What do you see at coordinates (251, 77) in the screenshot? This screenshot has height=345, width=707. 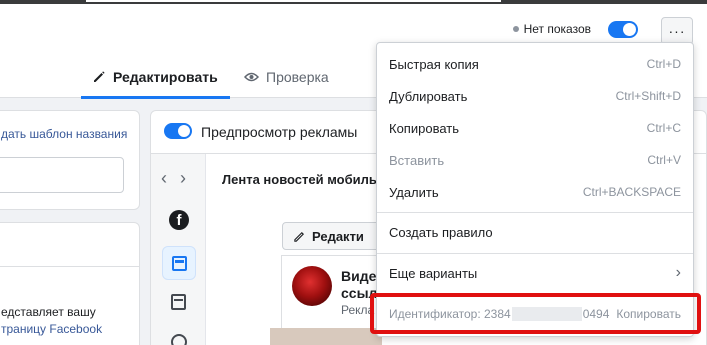 I see `eye-icon` at bounding box center [251, 77].